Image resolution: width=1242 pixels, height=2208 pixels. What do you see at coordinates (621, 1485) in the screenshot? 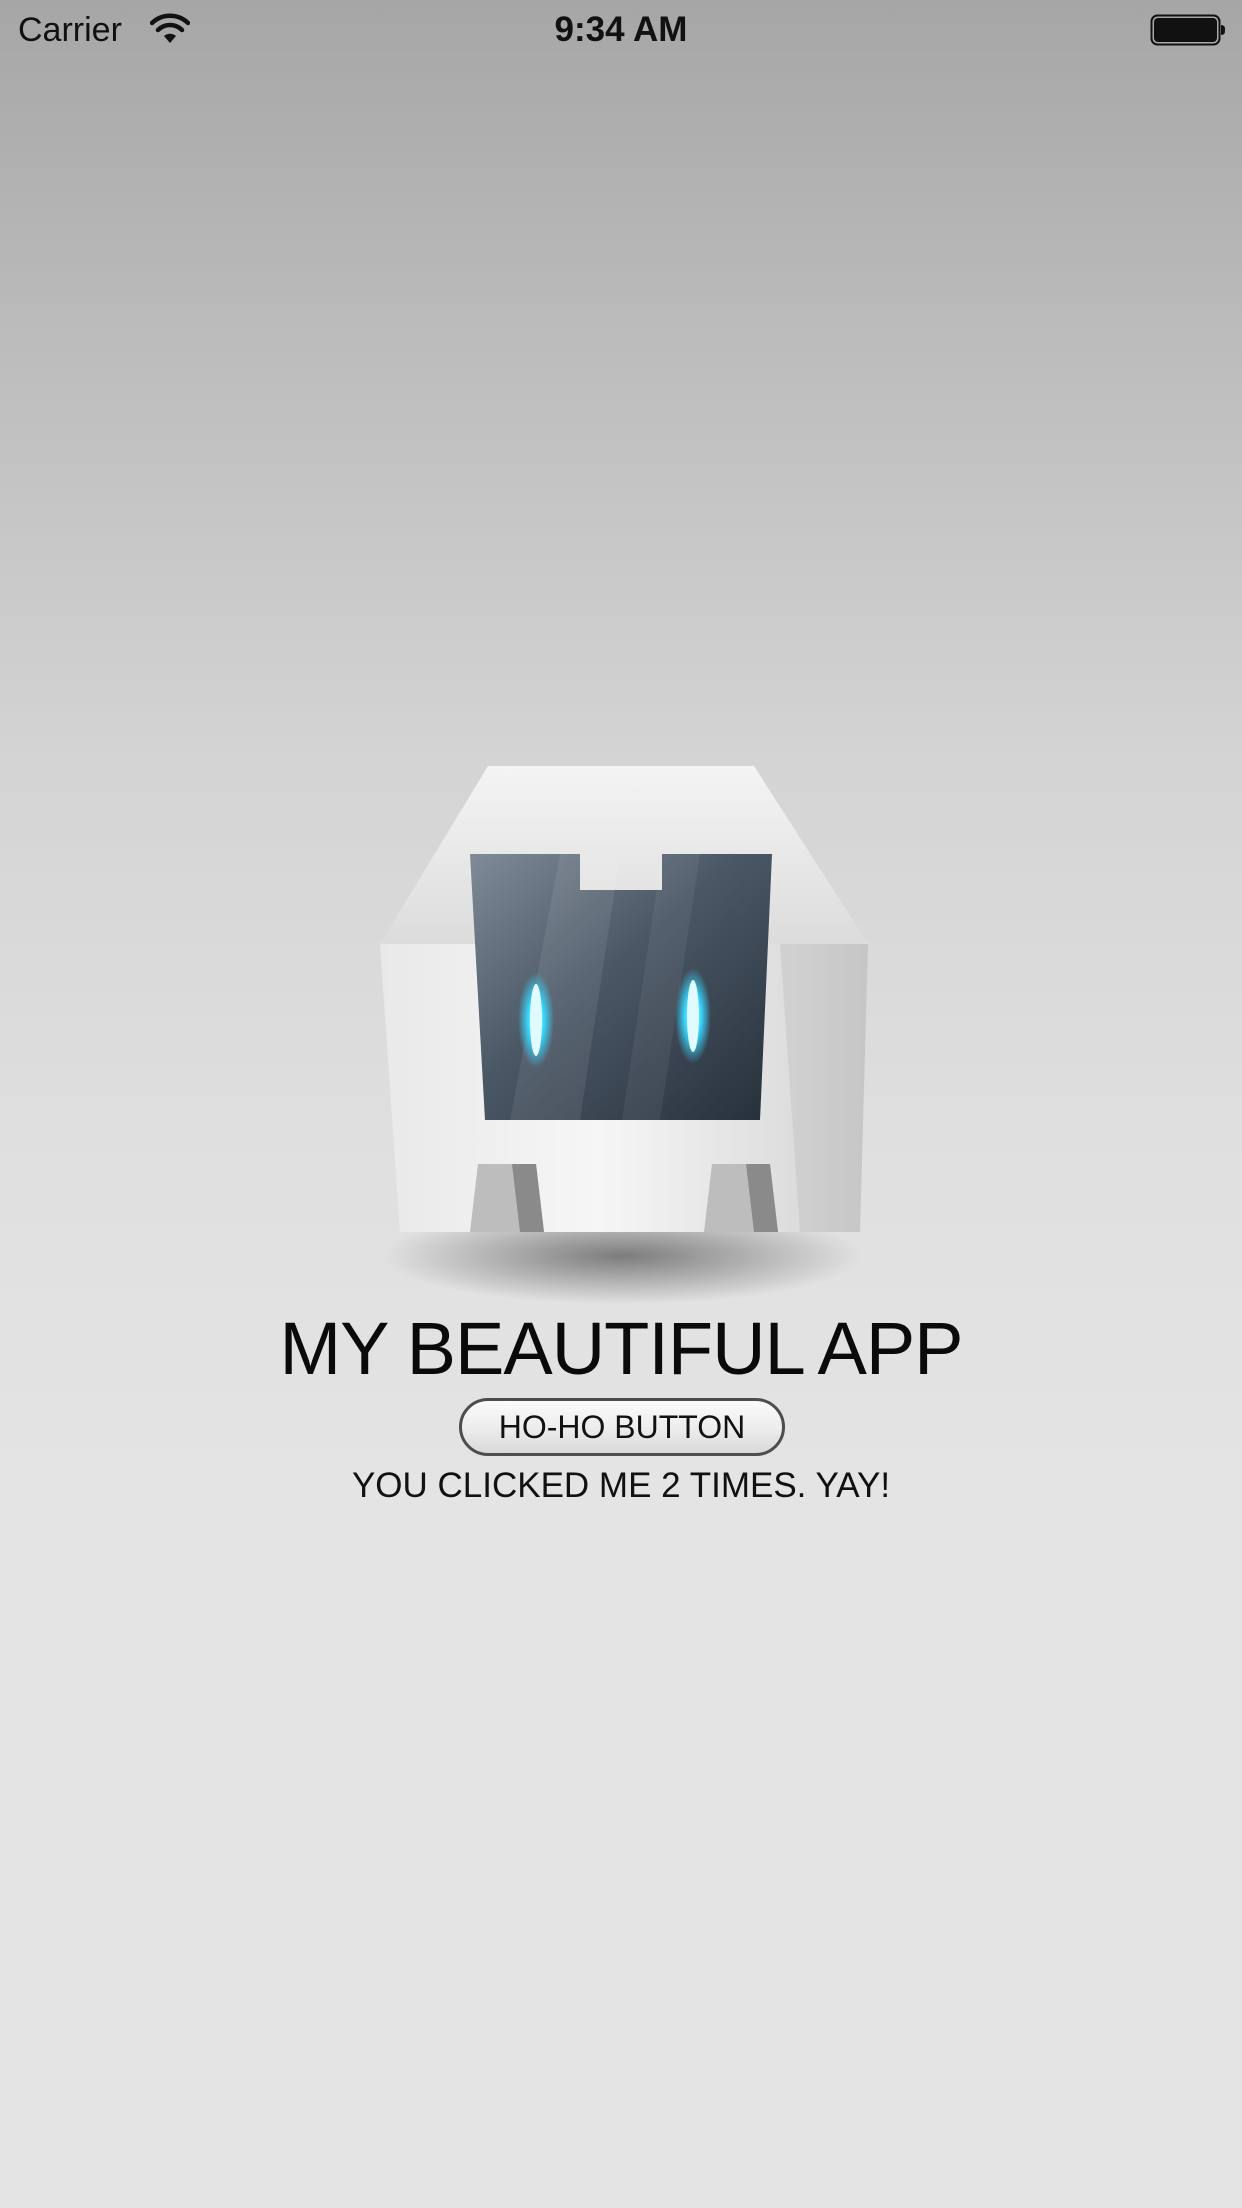
I see `click-count-status: YOU CLICKED ME 2 TIMES. YAY!` at bounding box center [621, 1485].